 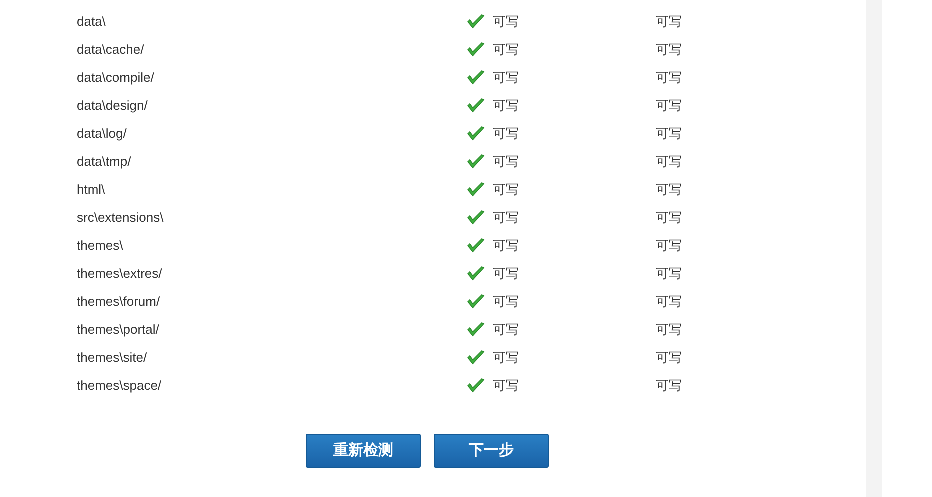 I want to click on directory-path: data\cache/, so click(x=111, y=50).